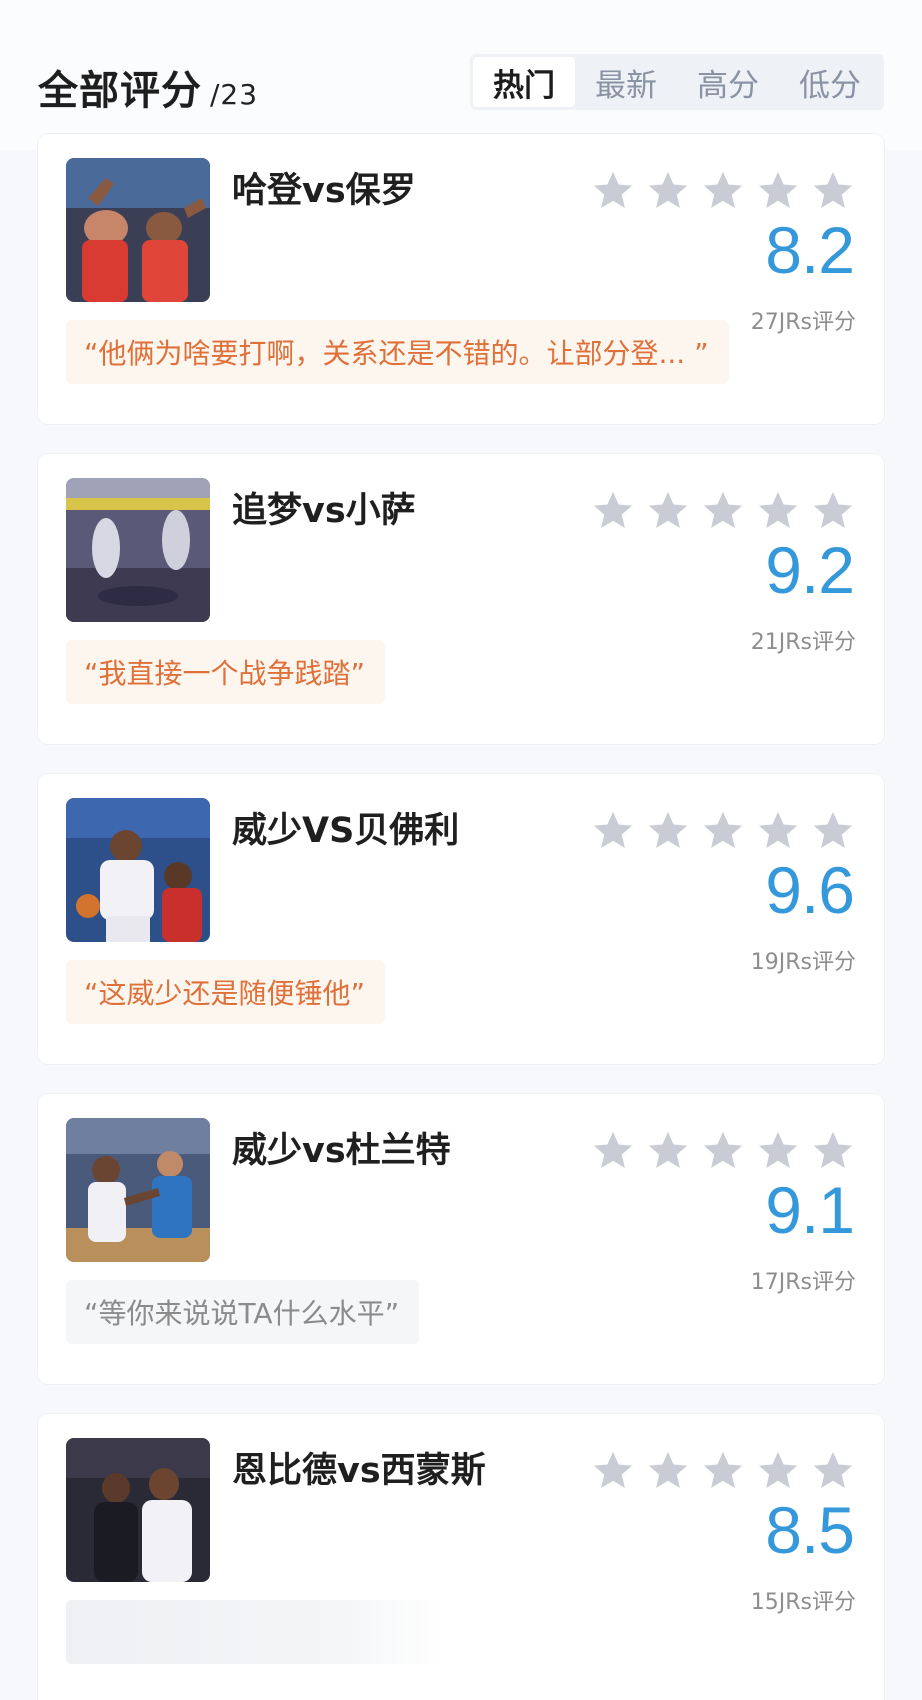 The width and height of the screenshot is (922, 1700). I want to click on tab-low-score: 低分, so click(830, 82).